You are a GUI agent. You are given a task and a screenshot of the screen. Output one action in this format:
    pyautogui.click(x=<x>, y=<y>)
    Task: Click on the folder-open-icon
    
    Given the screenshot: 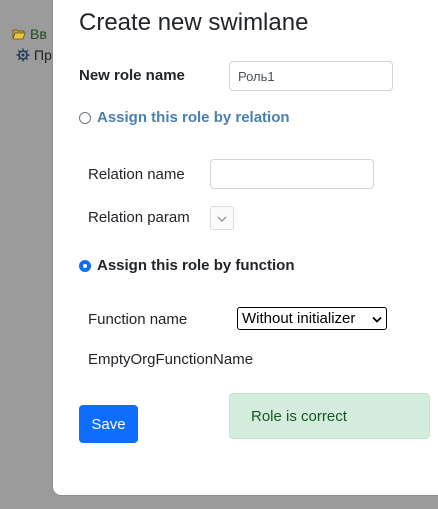 What is the action you would take?
    pyautogui.click(x=19, y=34)
    